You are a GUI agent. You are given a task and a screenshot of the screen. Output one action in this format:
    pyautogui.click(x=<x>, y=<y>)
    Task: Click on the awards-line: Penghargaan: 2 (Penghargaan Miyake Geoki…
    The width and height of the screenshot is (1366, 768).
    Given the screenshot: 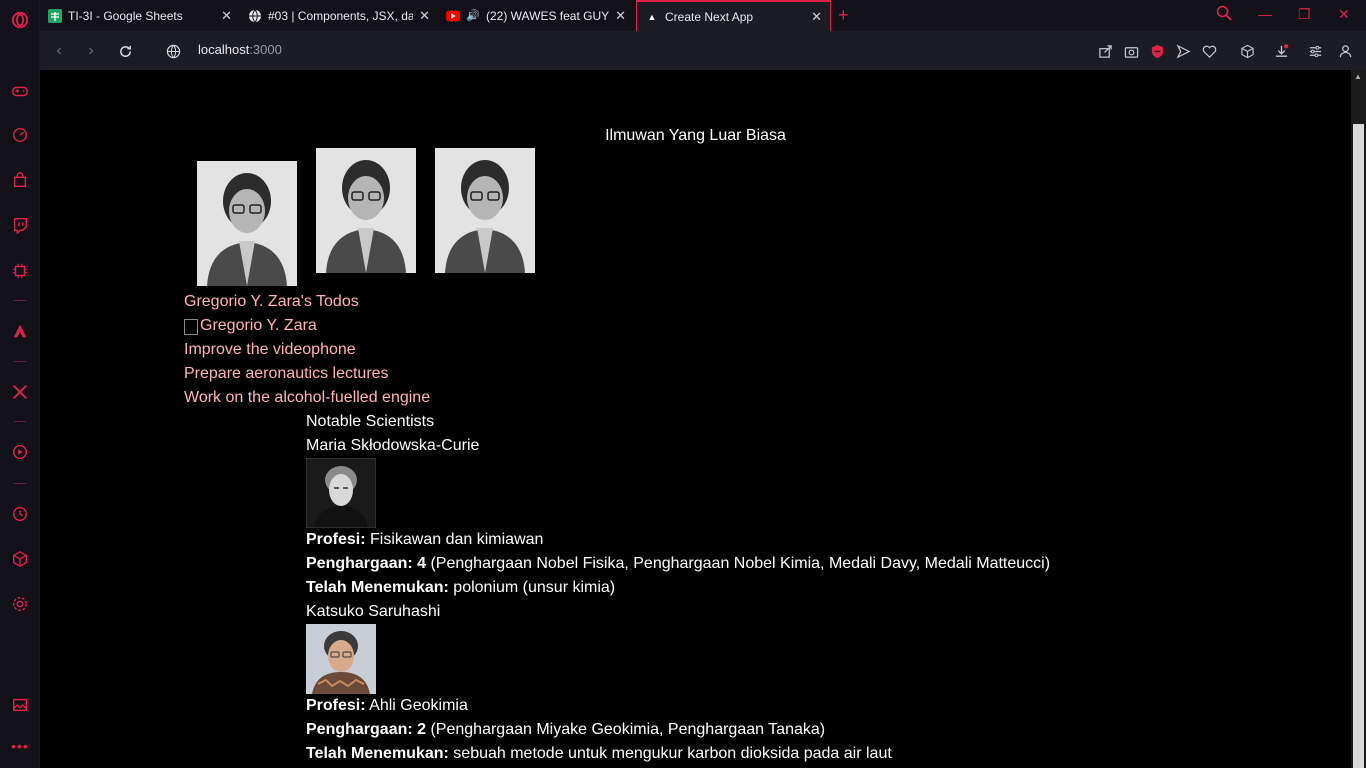 What is the action you would take?
    pyautogui.click(x=565, y=730)
    